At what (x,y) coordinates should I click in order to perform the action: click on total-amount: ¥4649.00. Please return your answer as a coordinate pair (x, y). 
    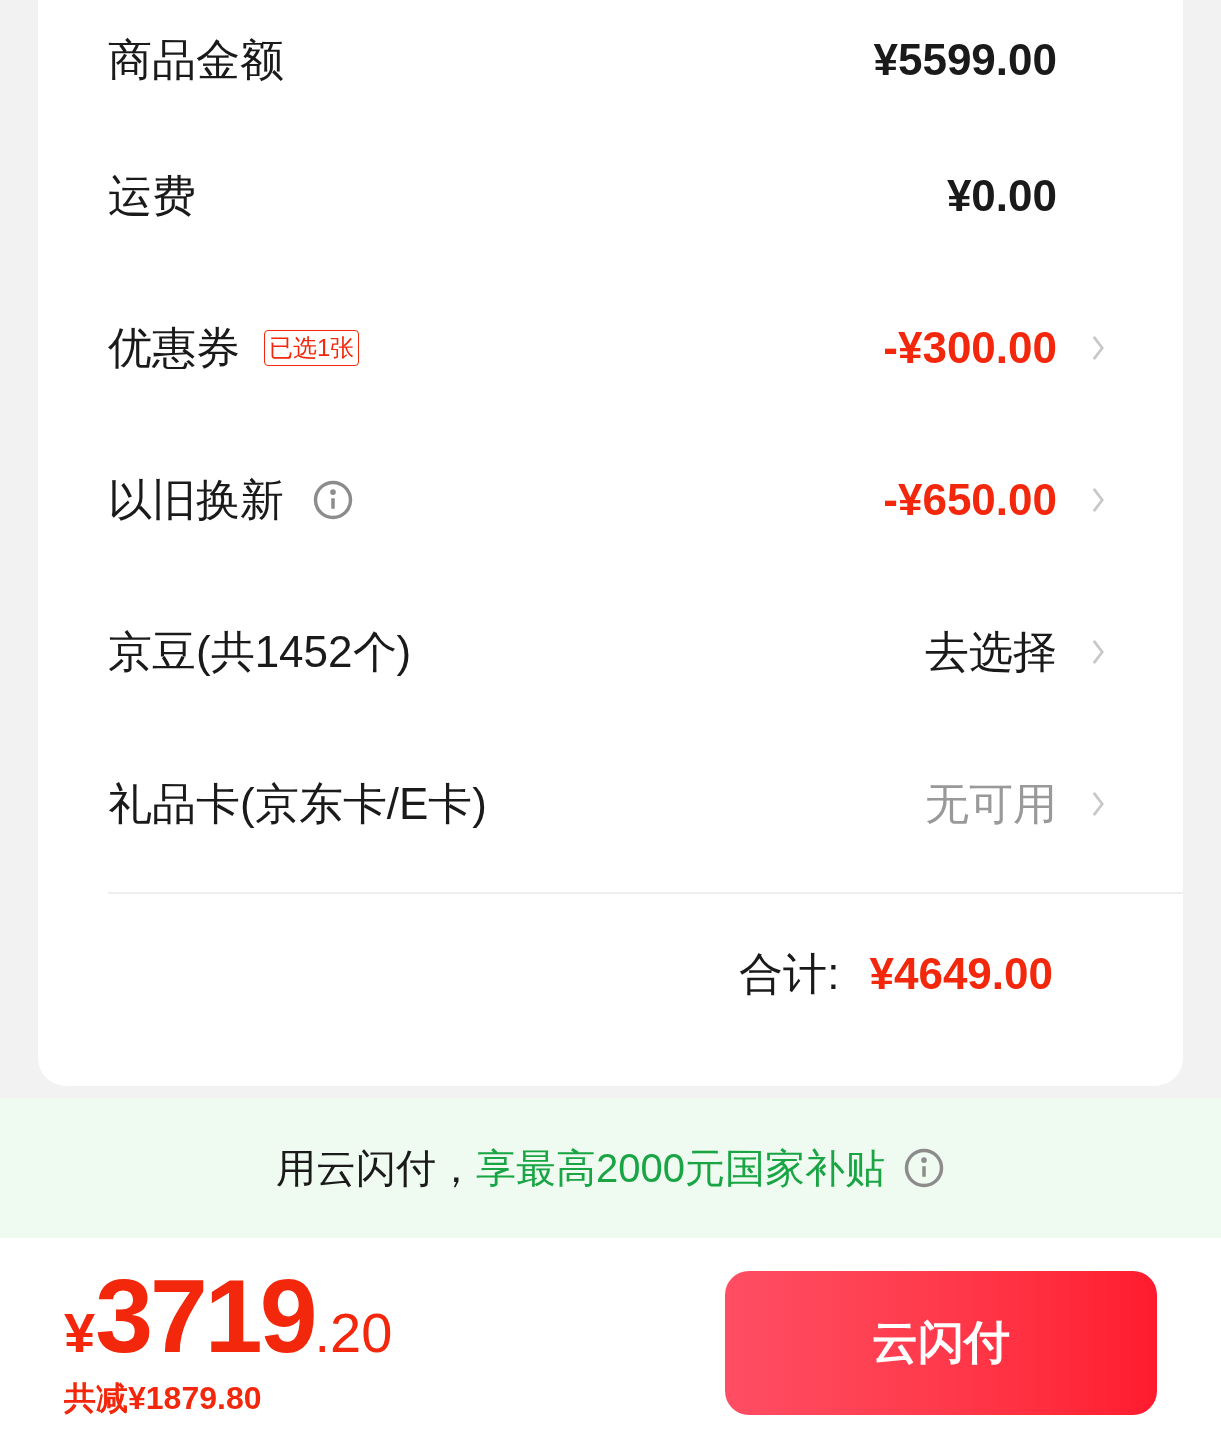
    Looking at the image, I should click on (961, 974).